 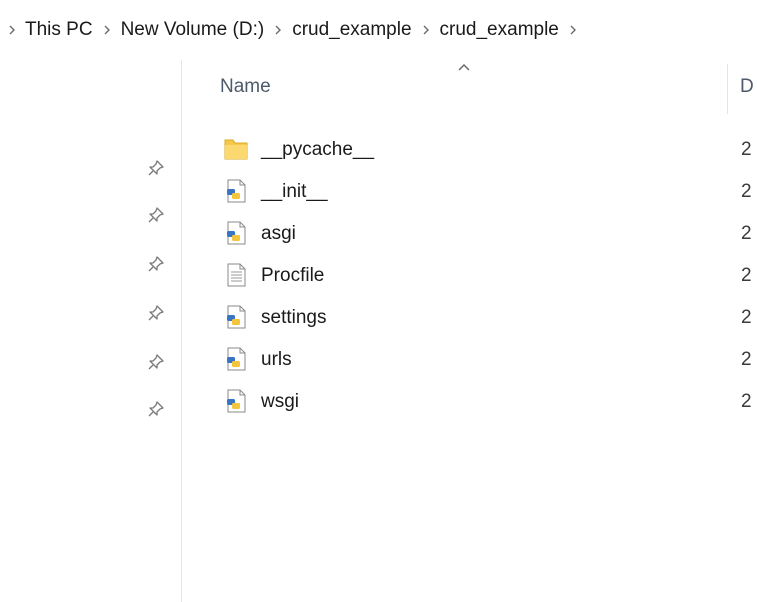 What do you see at coordinates (481, 234) in the screenshot?
I see `list-item: asgi 2` at bounding box center [481, 234].